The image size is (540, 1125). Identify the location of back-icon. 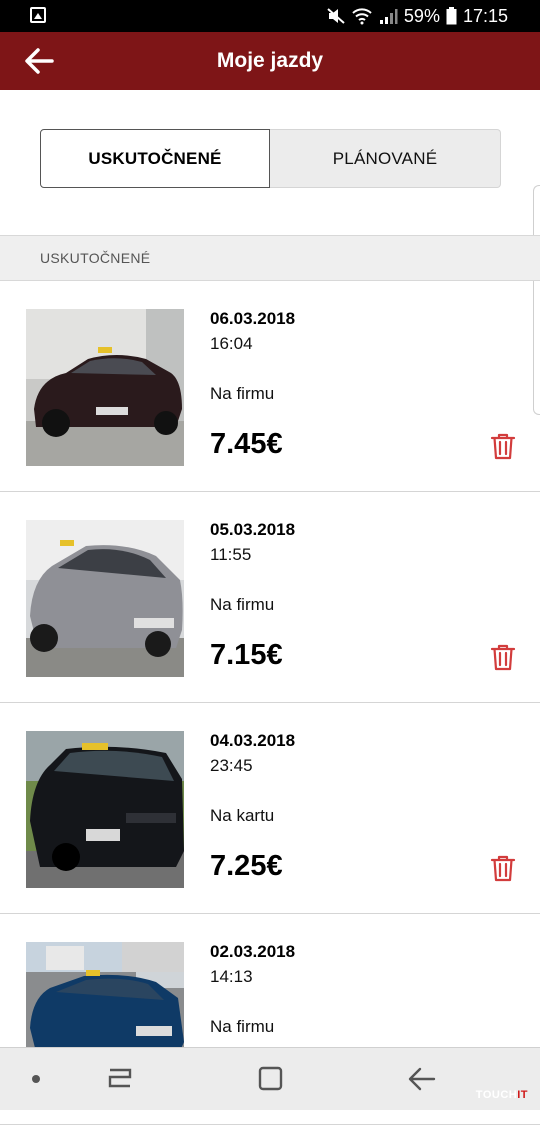
(422, 1079).